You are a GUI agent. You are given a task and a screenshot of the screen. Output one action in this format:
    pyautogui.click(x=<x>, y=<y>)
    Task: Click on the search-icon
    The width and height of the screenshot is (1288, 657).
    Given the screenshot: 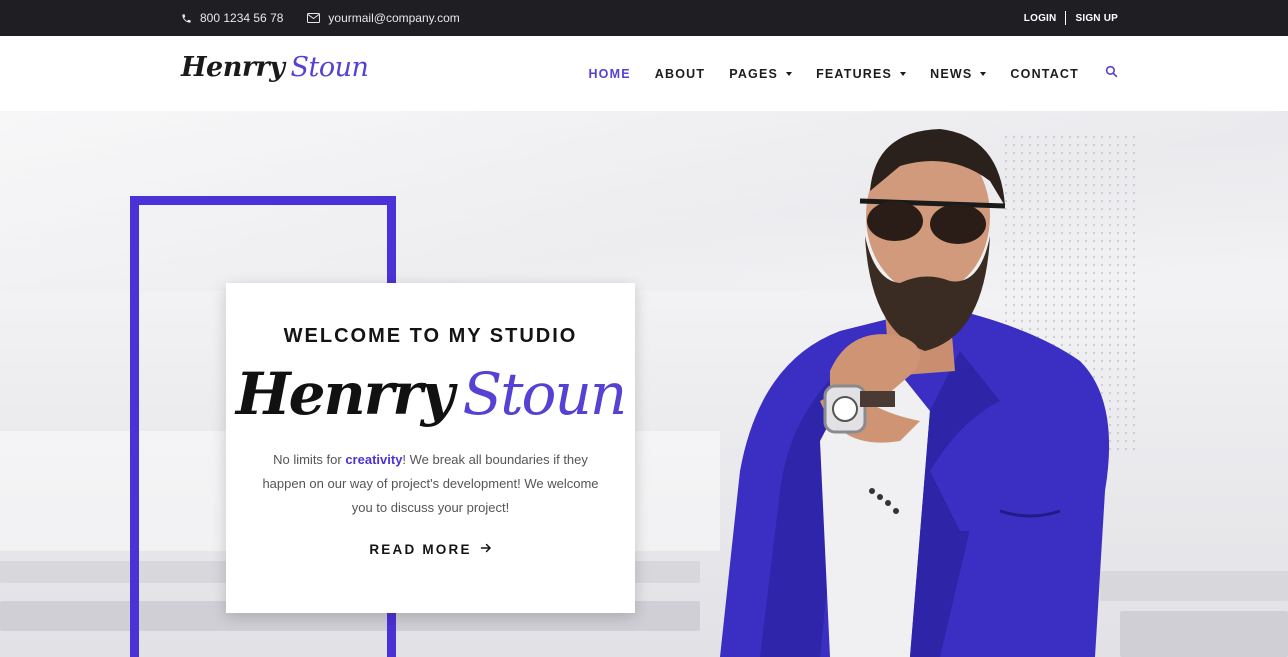 What is the action you would take?
    pyautogui.click(x=1111, y=74)
    